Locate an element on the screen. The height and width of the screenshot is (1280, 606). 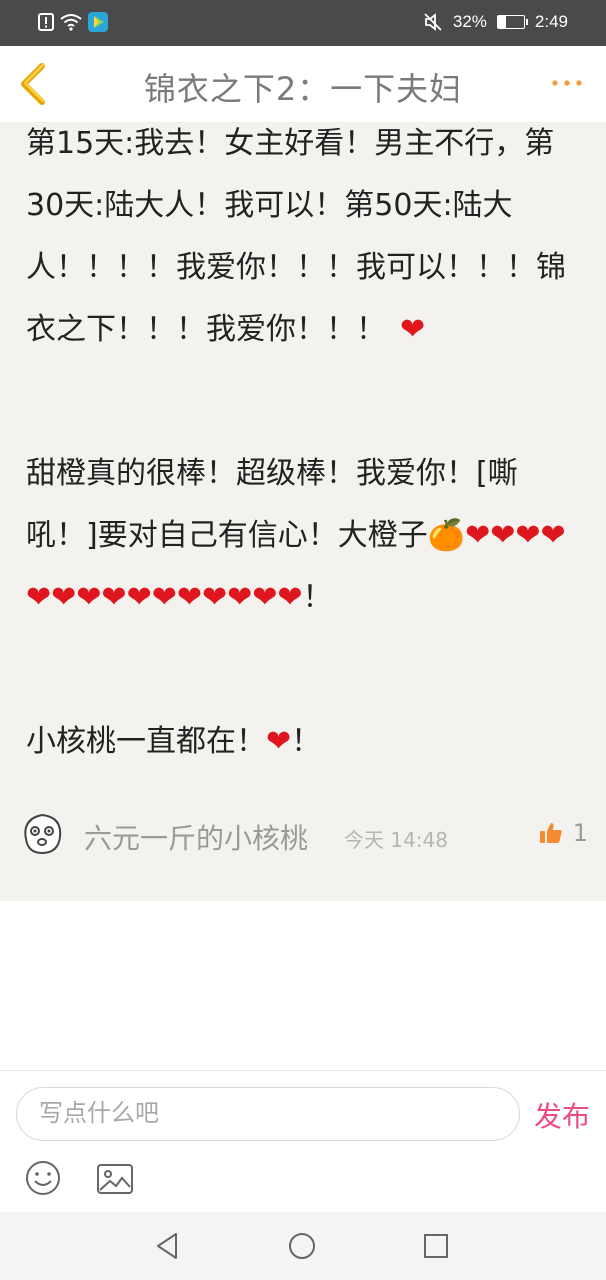
image-button is located at coordinates (115, 1179).